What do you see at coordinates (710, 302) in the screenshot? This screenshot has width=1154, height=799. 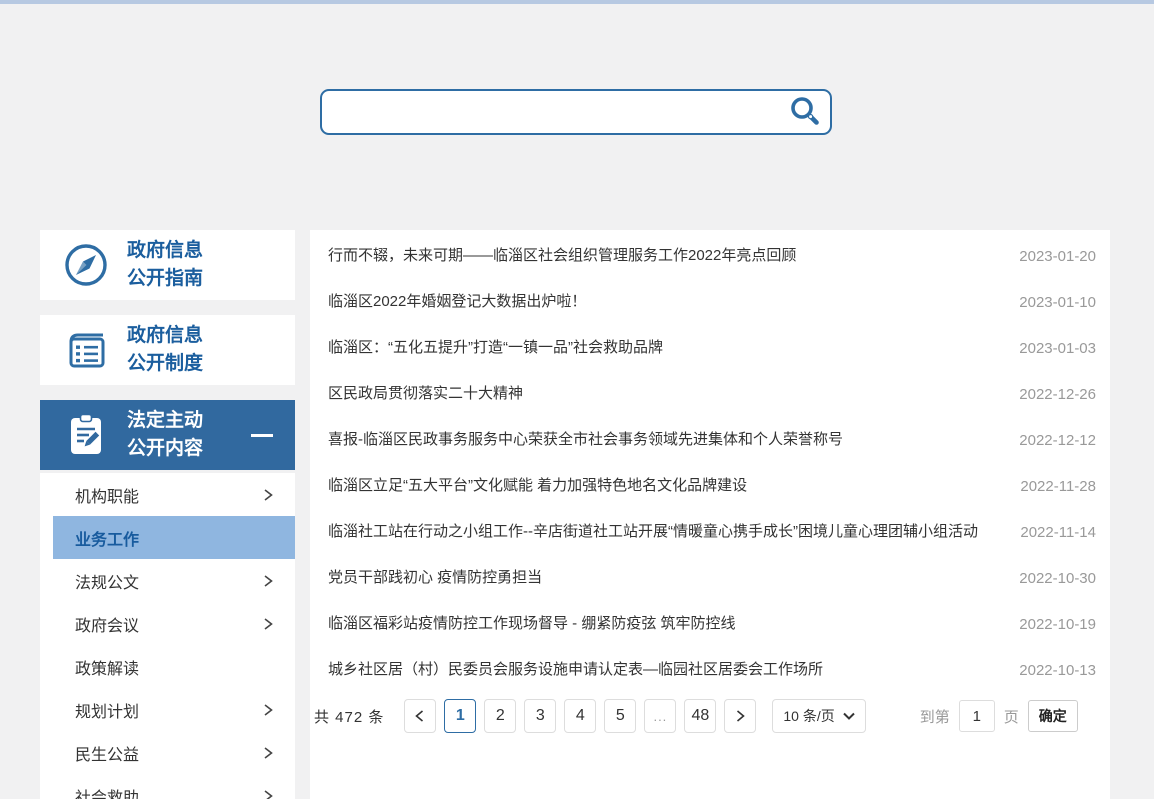 I see `article-row: 临淄区2022年婚姻登记大数据出炉啦！ 2023-01-10` at bounding box center [710, 302].